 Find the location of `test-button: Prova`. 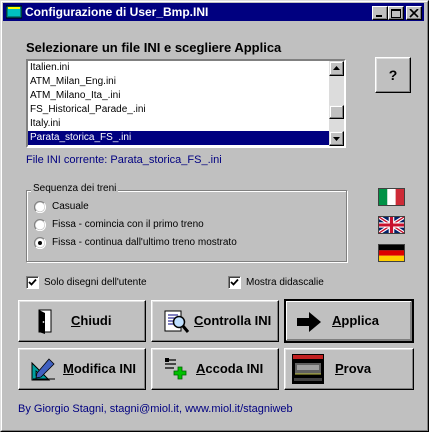

test-button: Prova is located at coordinates (349, 369).